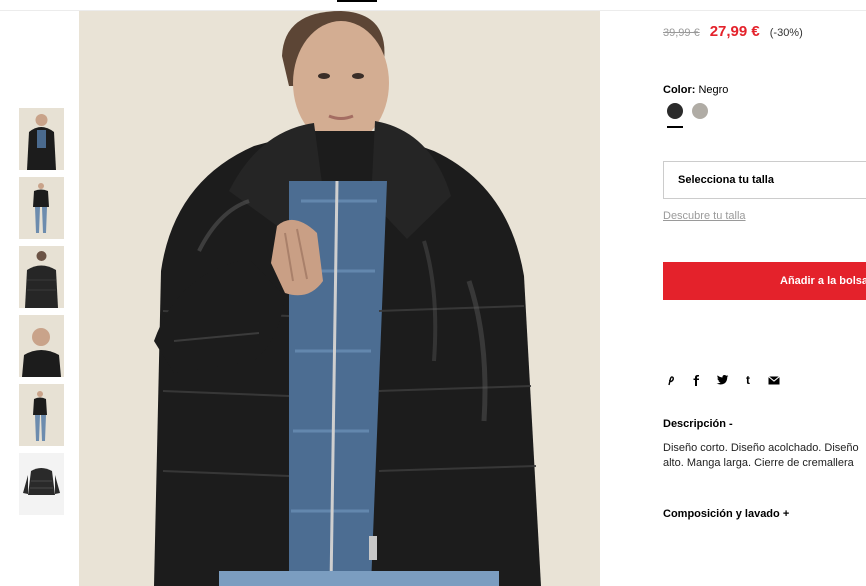 The height and width of the screenshot is (586, 866). What do you see at coordinates (774, 380) in the screenshot?
I see `email-icon` at bounding box center [774, 380].